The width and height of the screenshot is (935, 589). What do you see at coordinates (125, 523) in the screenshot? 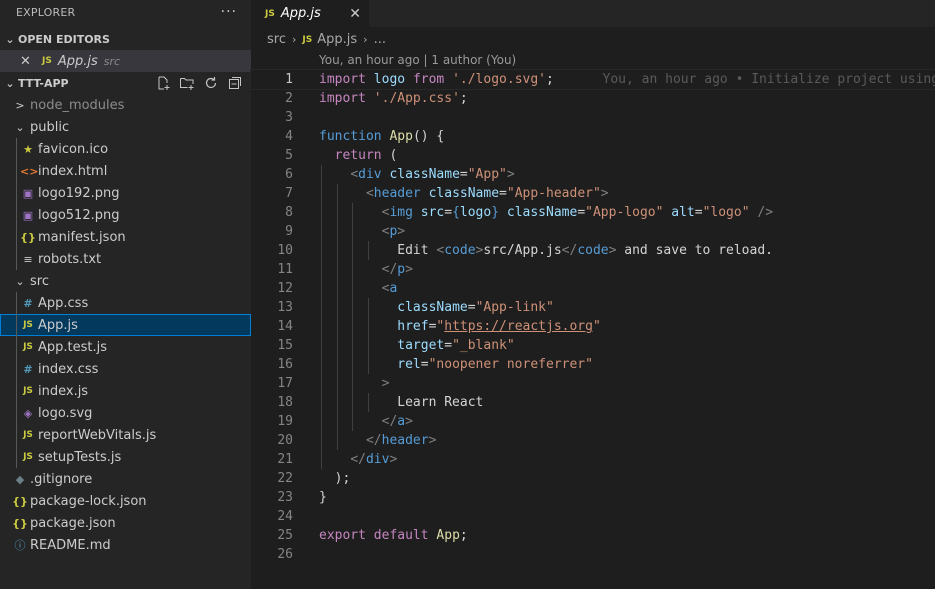
I see `tree-file: {} package.json` at bounding box center [125, 523].